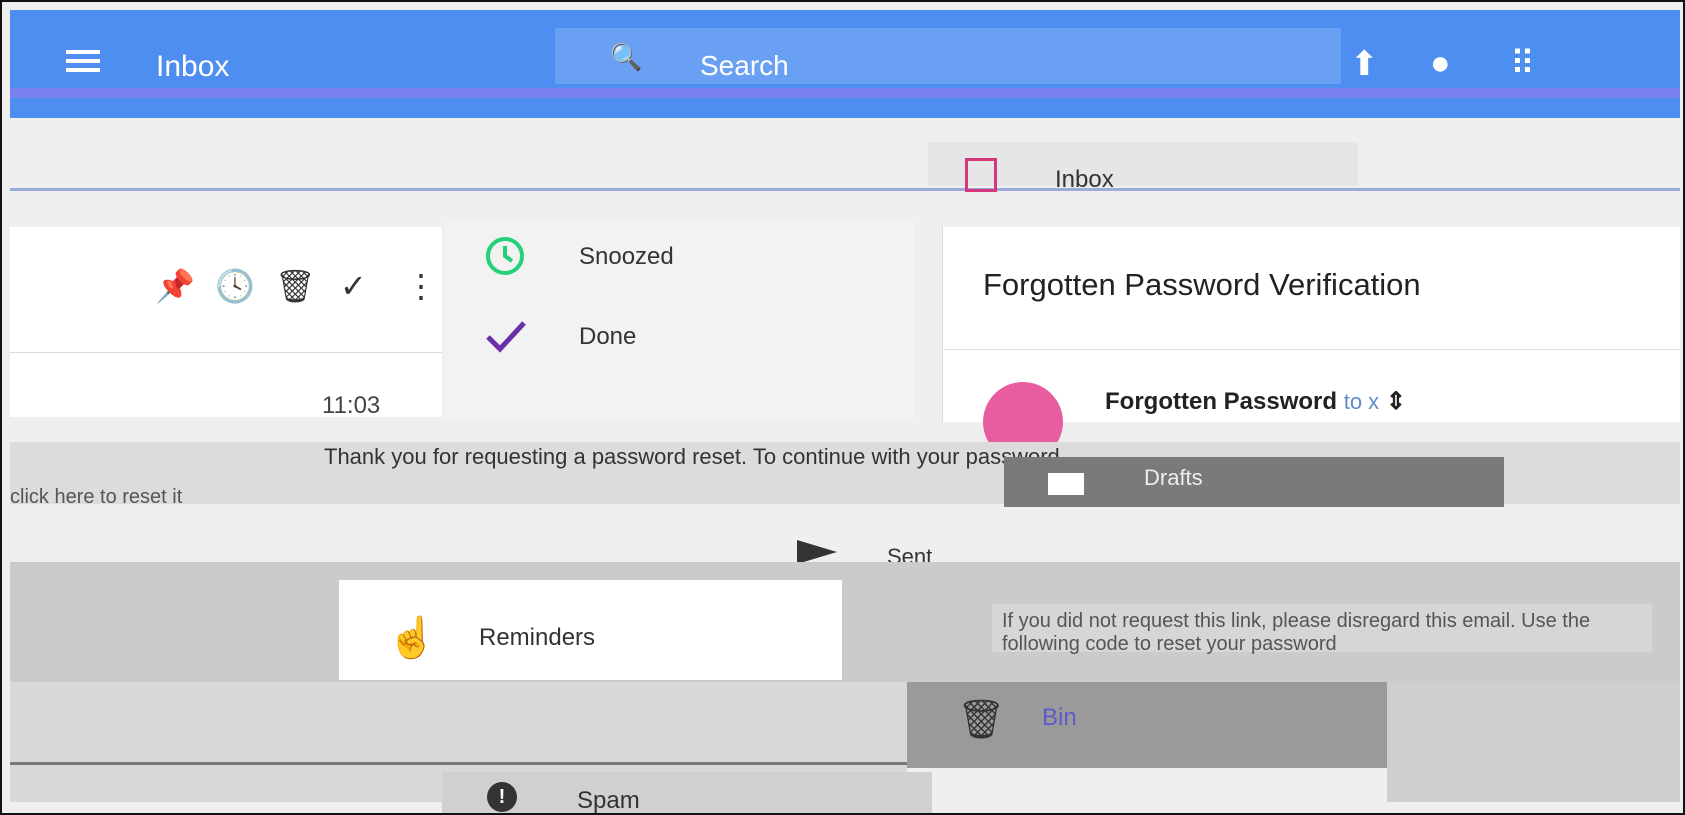 The width and height of the screenshot is (1685, 815). Describe the element at coordinates (193, 66) in the screenshot. I see `app-title: Inbox` at that location.